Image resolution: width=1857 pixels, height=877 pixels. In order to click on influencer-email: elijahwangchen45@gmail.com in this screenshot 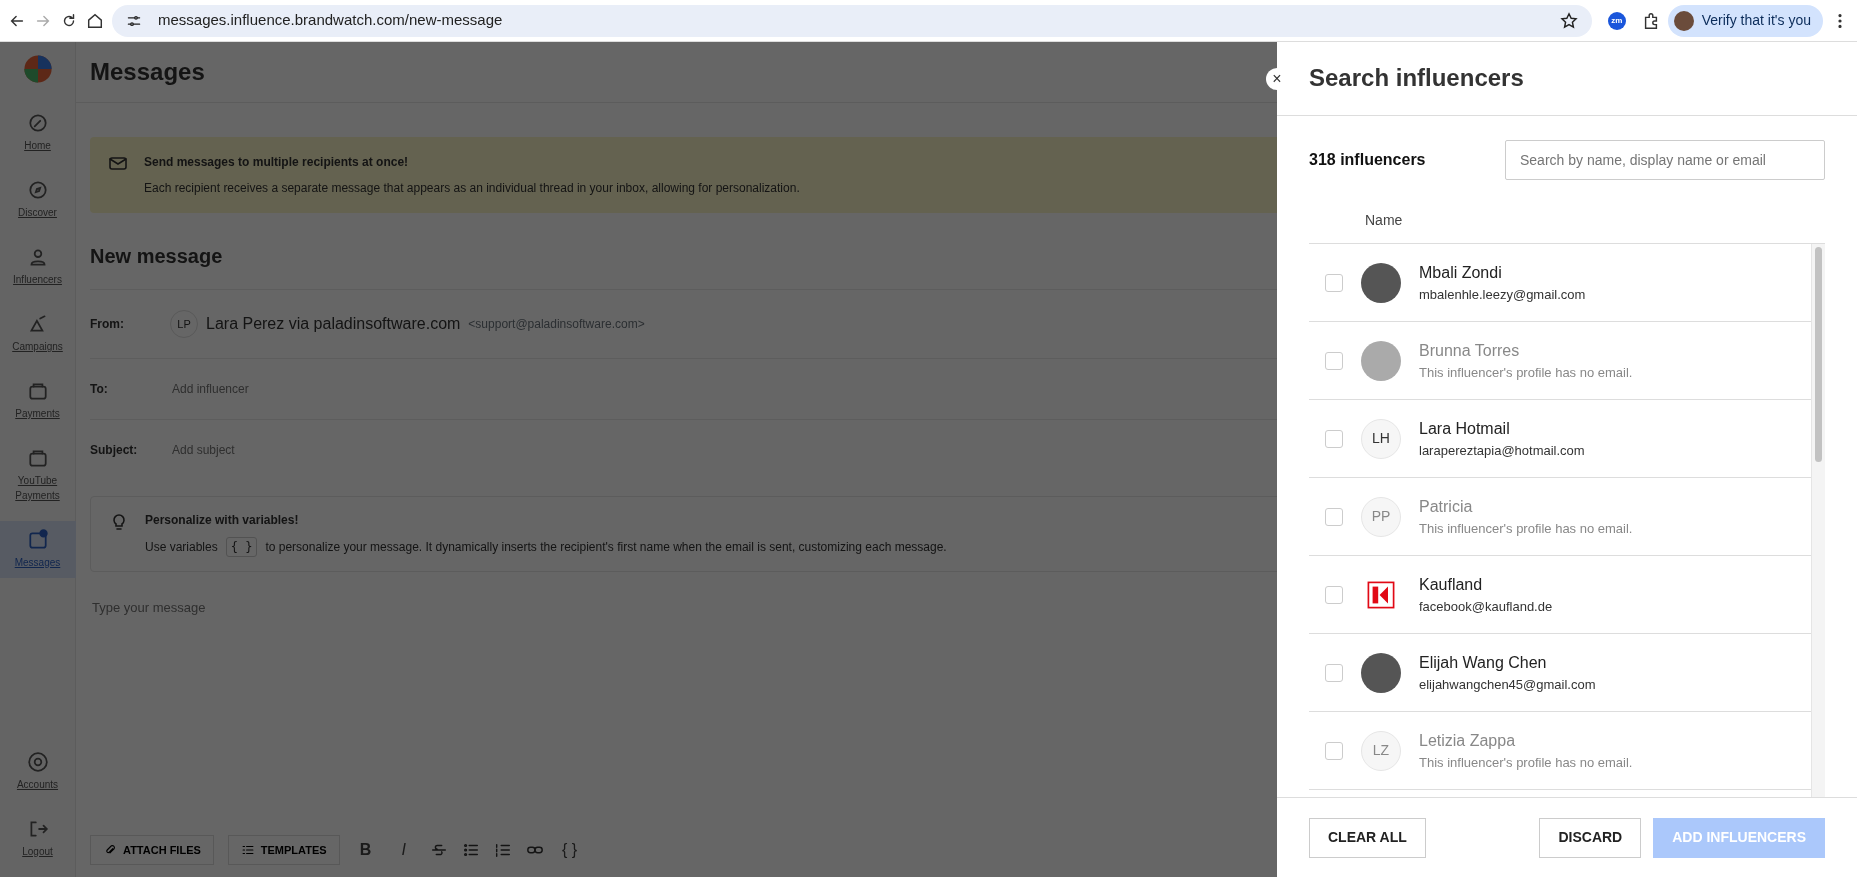, I will do `click(1507, 684)`.